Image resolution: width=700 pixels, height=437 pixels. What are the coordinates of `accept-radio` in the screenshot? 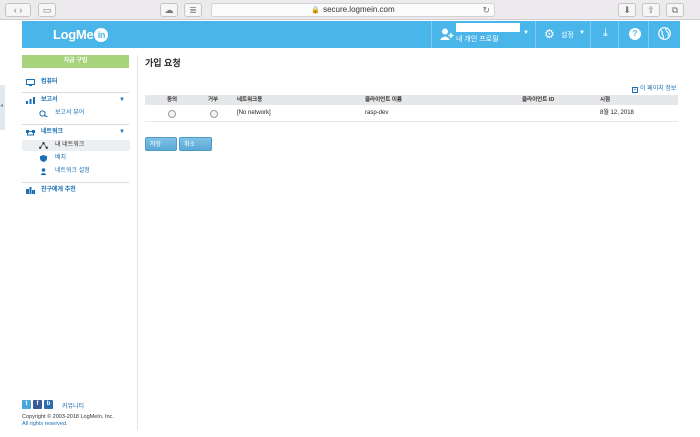 It's located at (172, 114).